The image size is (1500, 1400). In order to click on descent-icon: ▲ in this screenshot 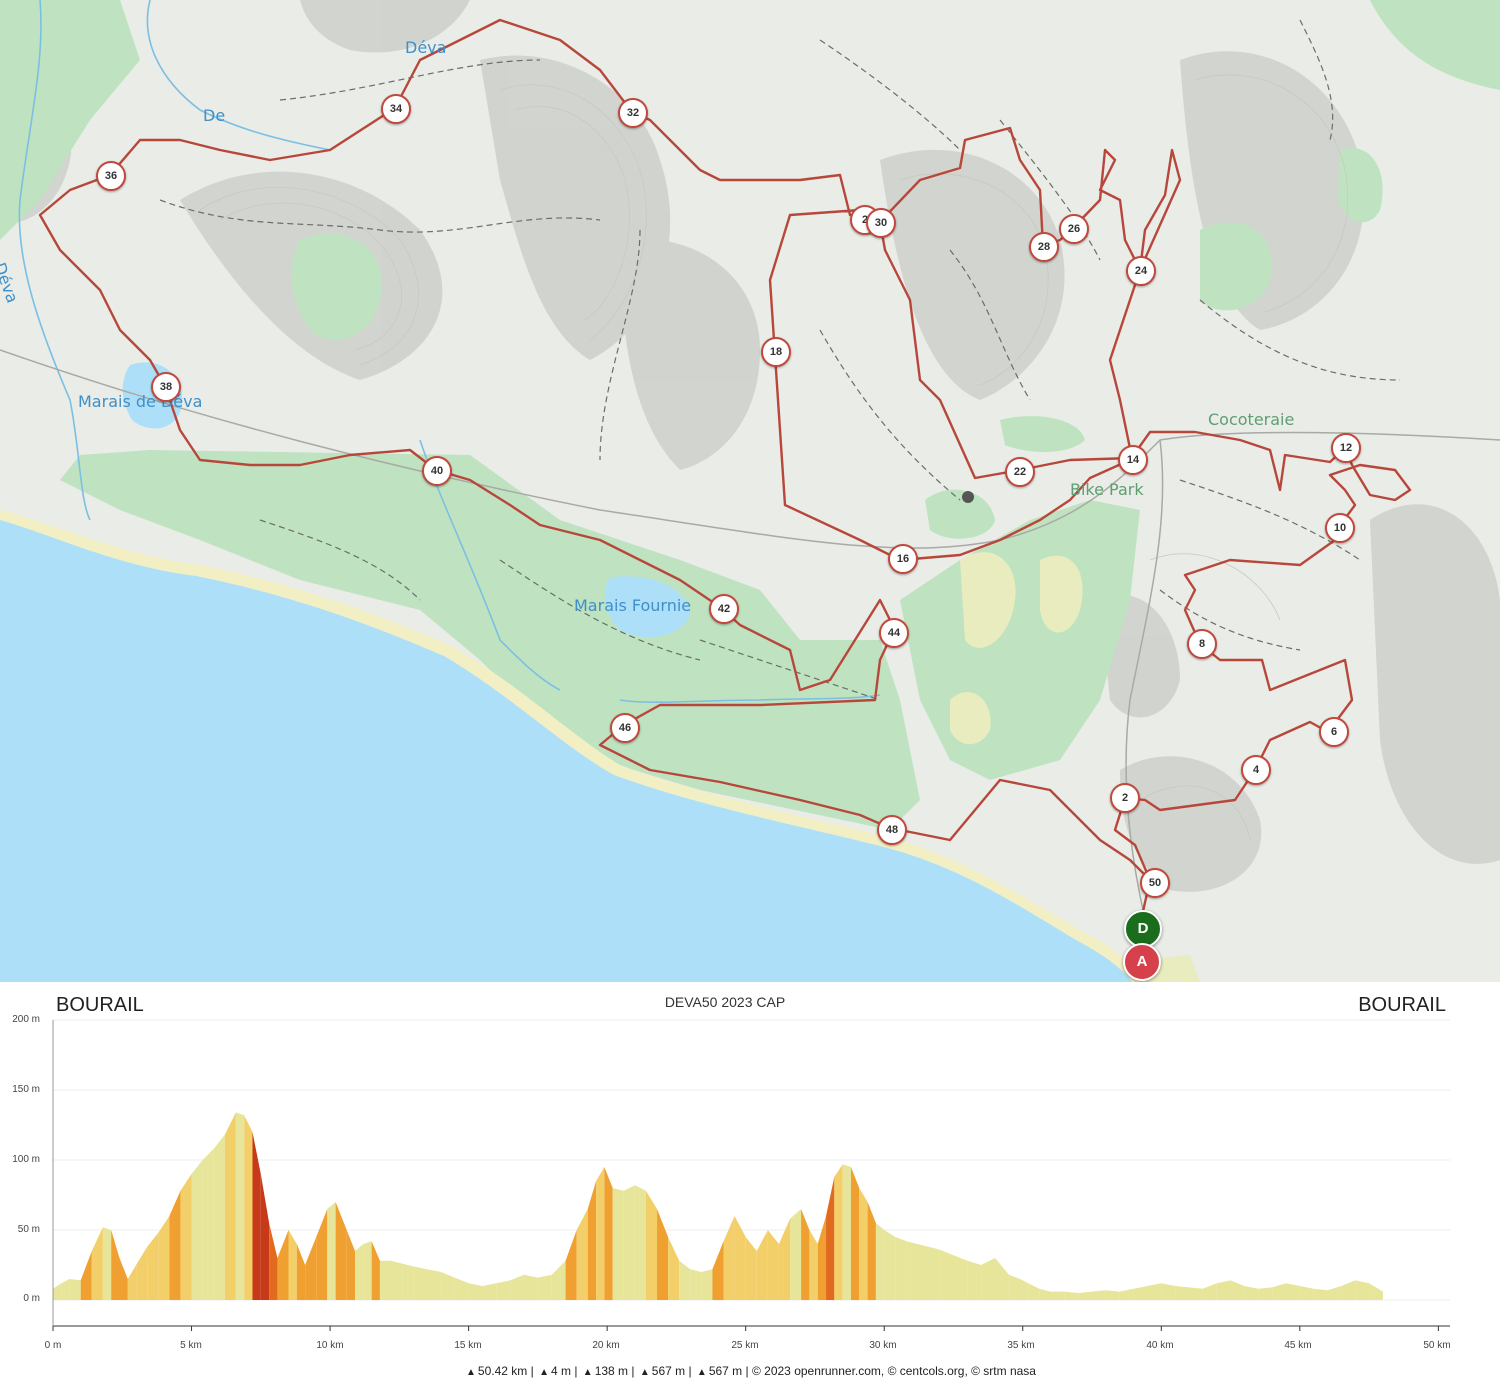, I will do `click(701, 1372)`.